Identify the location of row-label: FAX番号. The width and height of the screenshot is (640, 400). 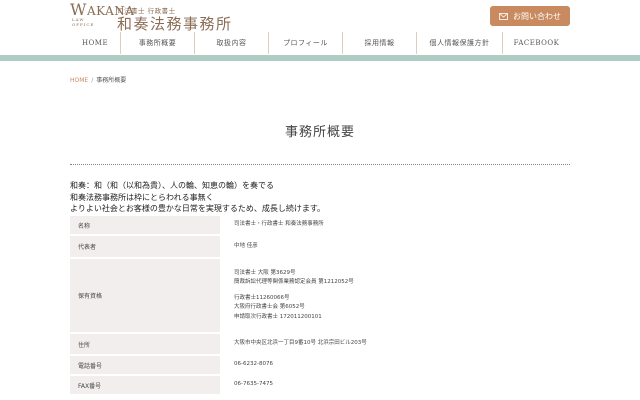
(145, 385).